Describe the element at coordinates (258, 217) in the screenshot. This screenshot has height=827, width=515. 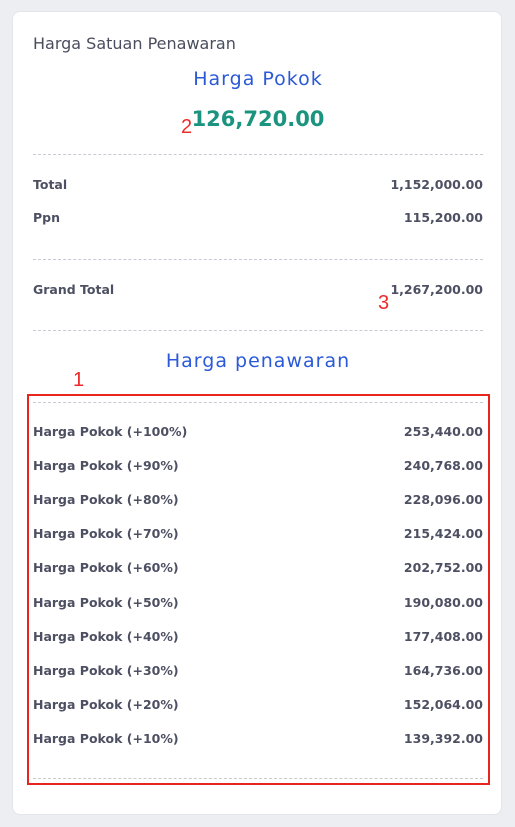
I see `summary-row-ppn: Ppn 115,200.00` at that location.